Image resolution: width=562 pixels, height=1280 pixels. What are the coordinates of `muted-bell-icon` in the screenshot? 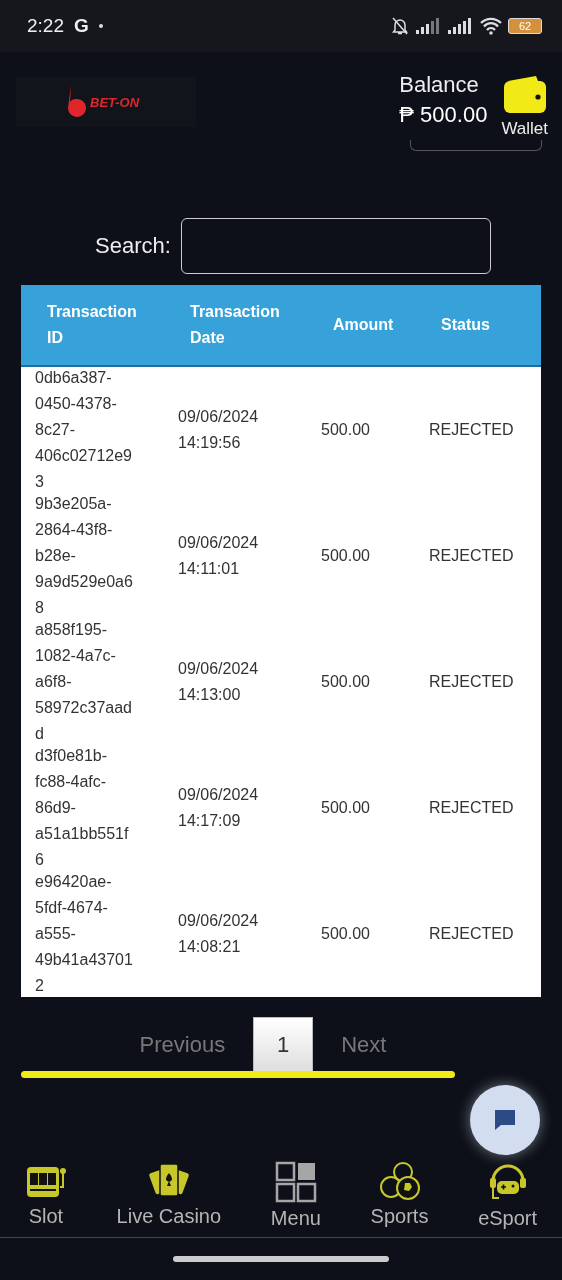 It's located at (400, 26).